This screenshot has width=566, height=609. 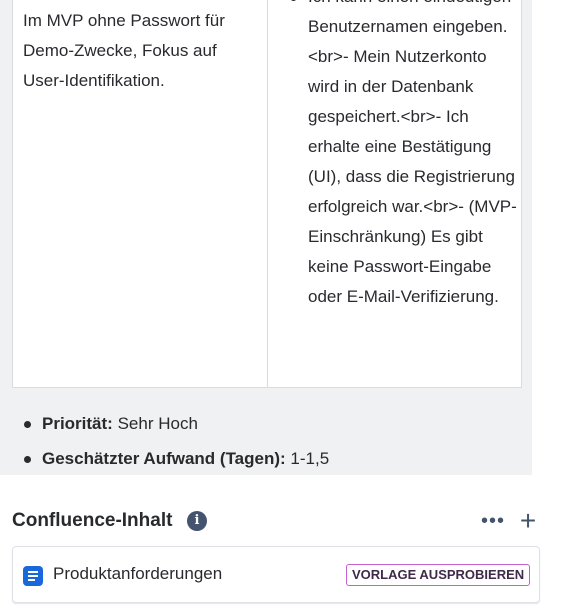 What do you see at coordinates (164, 458) in the screenshot?
I see `property-label: Geschätzter Aufwand (Tagen):` at bounding box center [164, 458].